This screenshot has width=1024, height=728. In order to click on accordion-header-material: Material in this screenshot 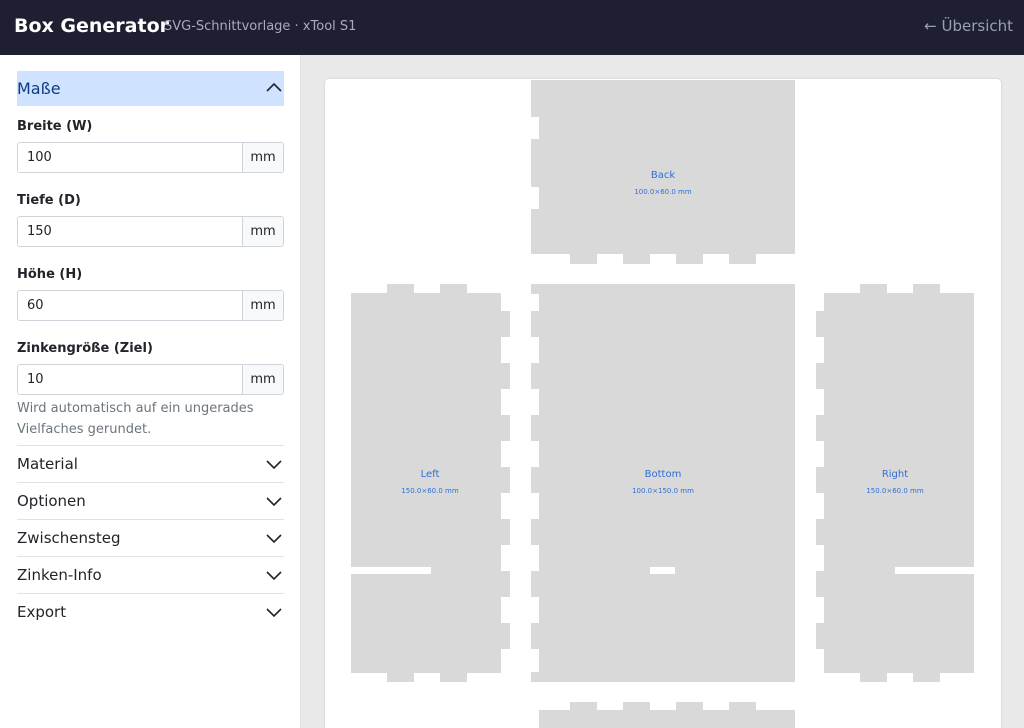, I will do `click(150, 463)`.